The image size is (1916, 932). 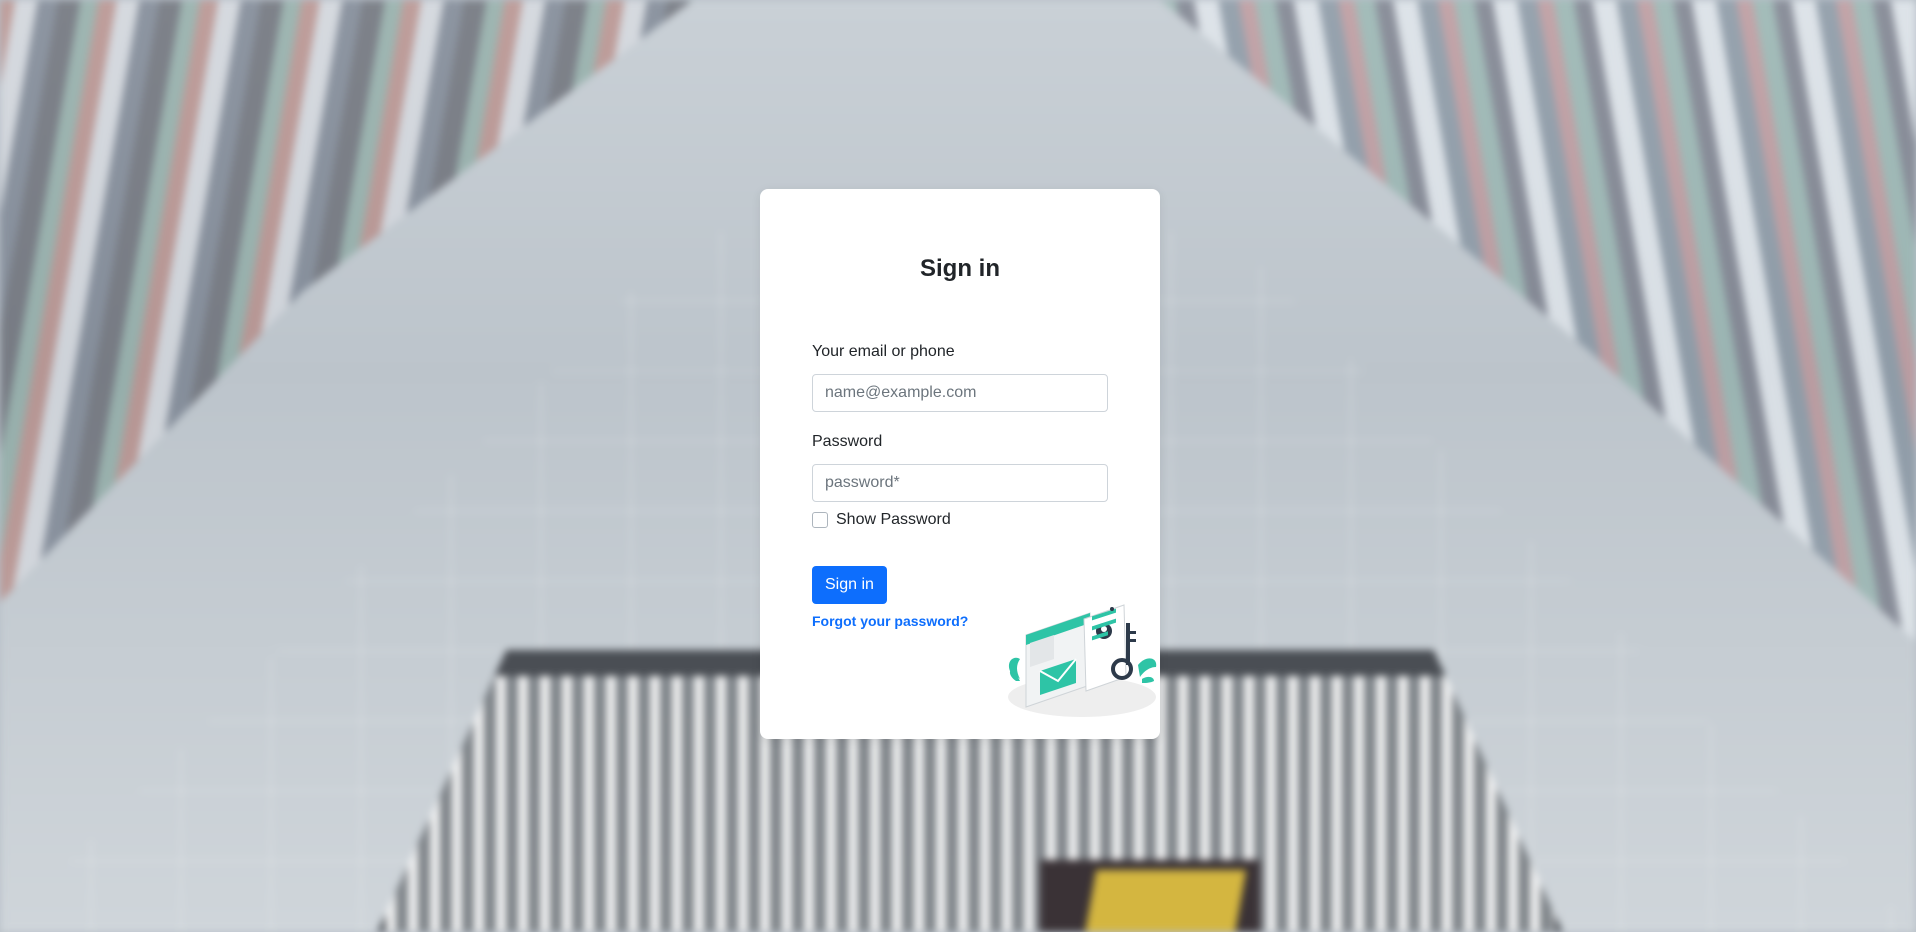 What do you see at coordinates (1165, 901) in the screenshot?
I see `background-cart-item` at bounding box center [1165, 901].